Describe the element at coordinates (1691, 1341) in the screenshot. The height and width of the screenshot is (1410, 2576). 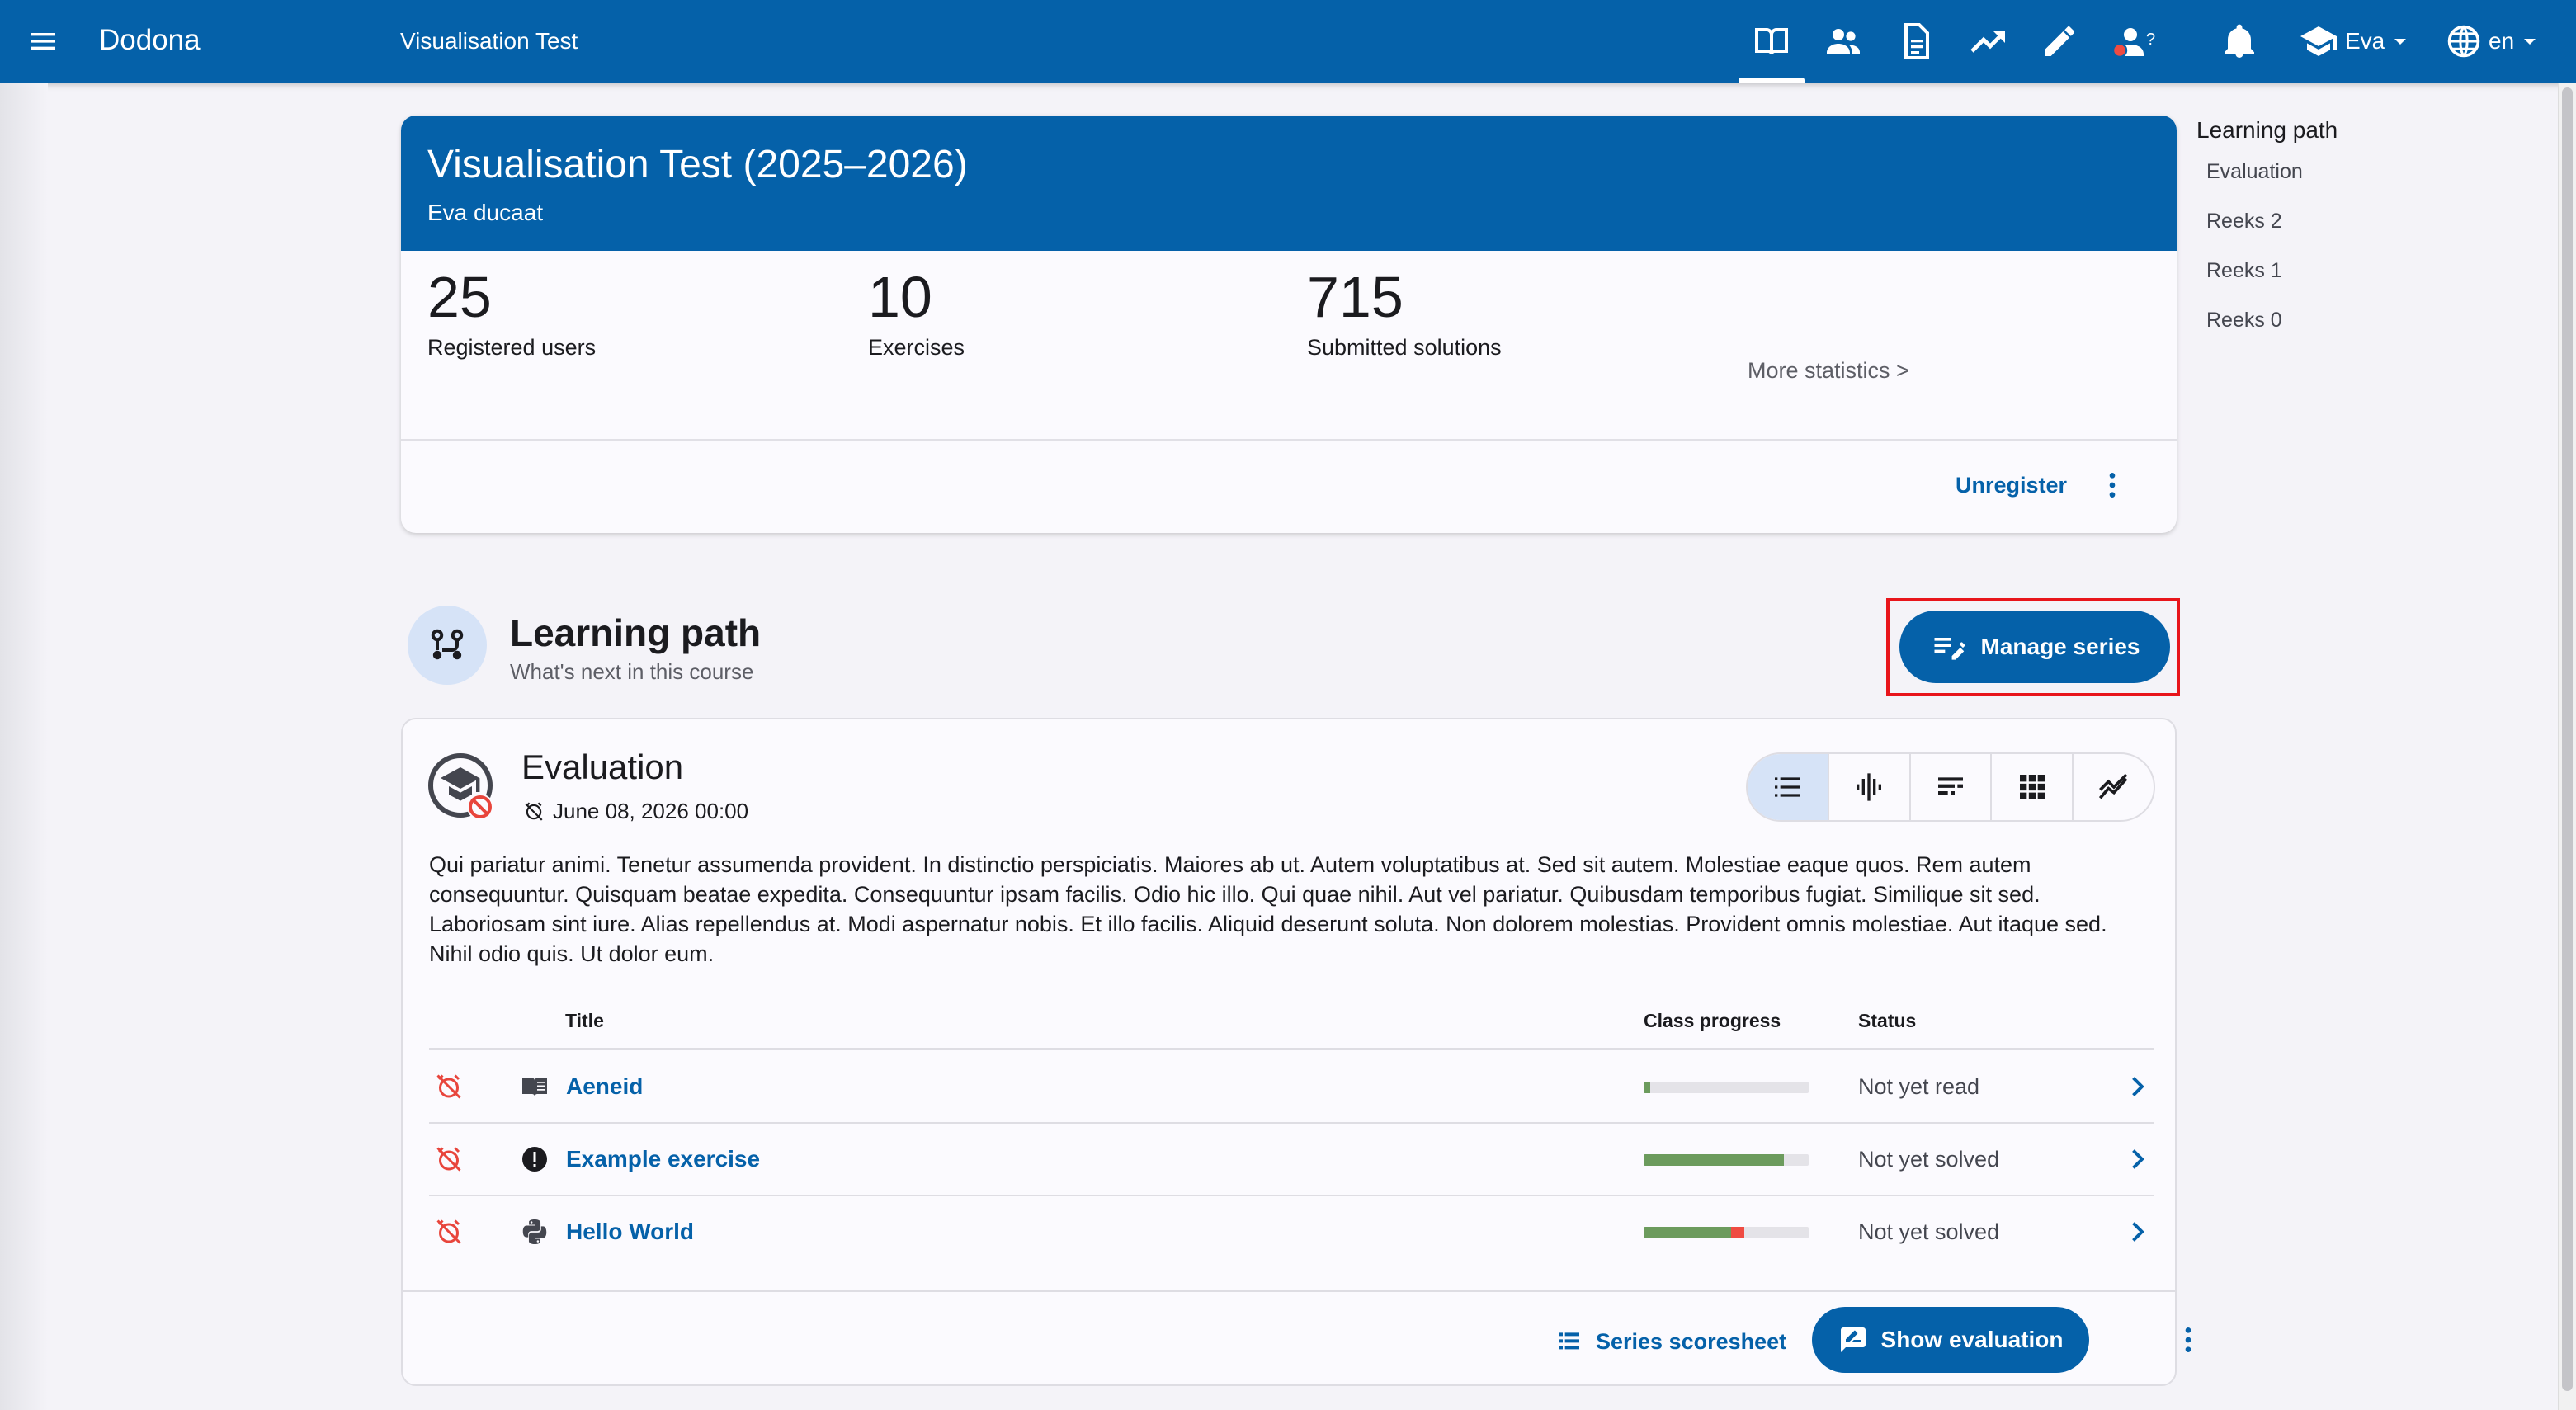
I see `series-scoresheet-label: Series scoresheet` at that location.